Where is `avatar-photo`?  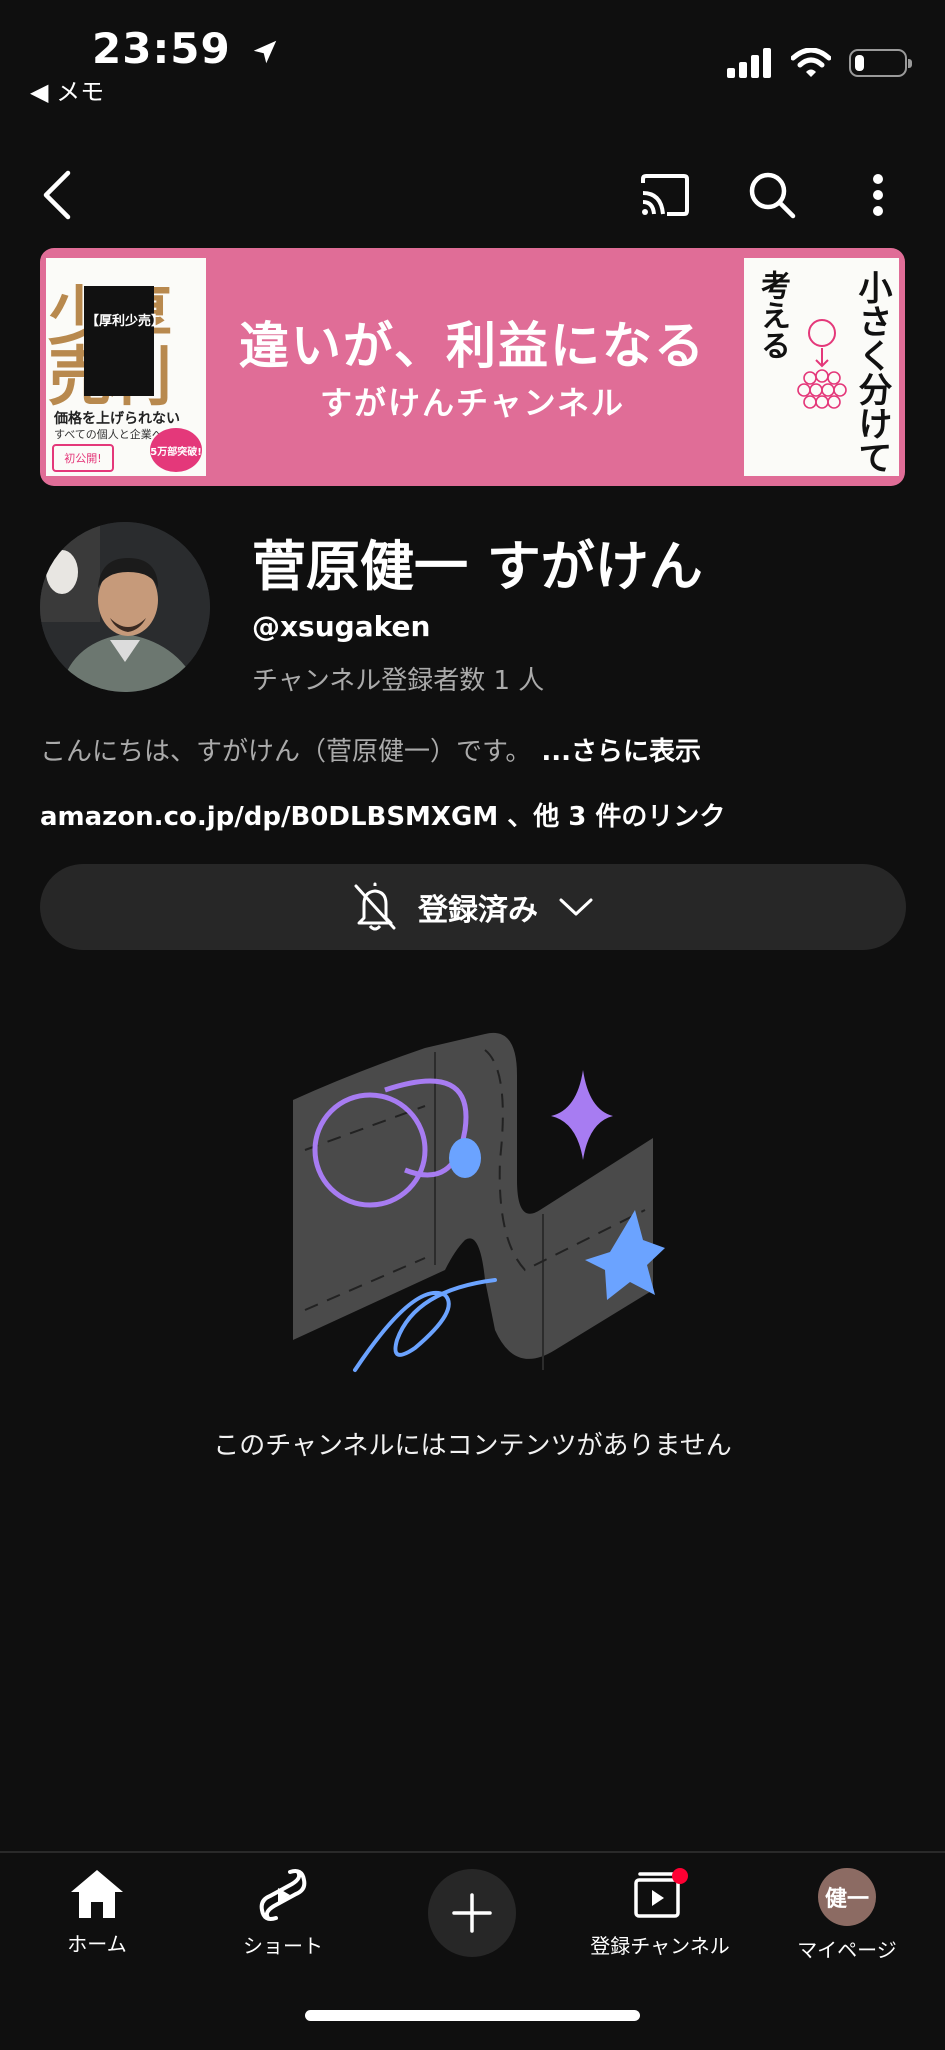
avatar-photo is located at coordinates (125, 607).